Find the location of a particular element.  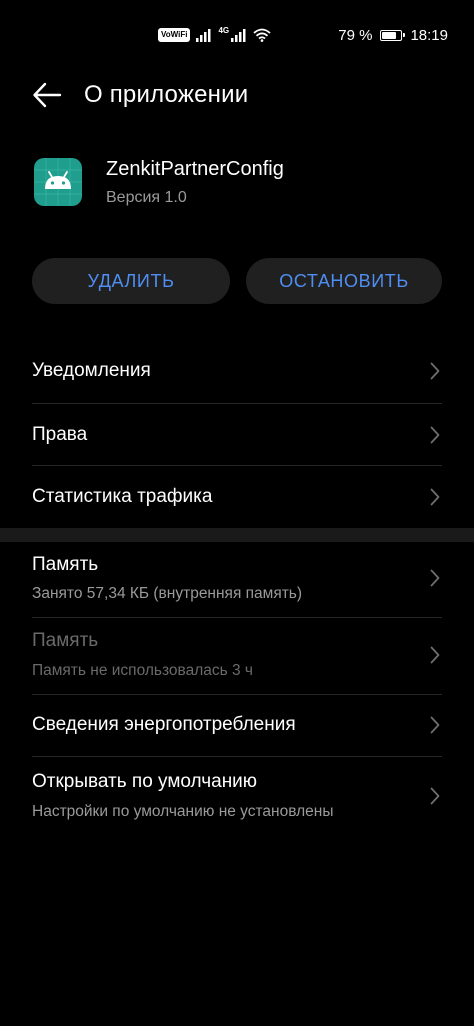

memory-title: Память is located at coordinates (65, 640).